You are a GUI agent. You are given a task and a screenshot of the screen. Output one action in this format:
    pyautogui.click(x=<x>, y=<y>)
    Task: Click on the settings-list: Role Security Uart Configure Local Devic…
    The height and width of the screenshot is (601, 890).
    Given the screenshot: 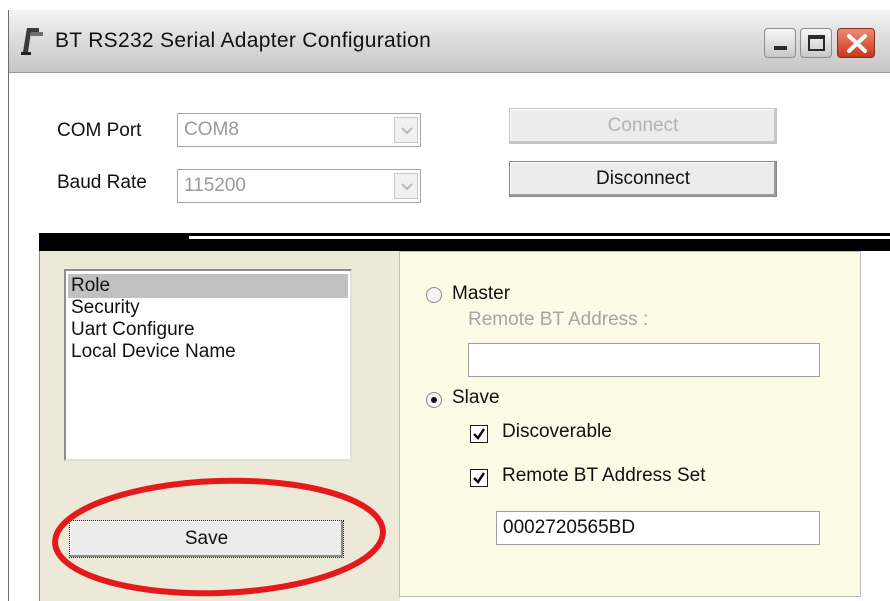 What is the action you would take?
    pyautogui.click(x=208, y=365)
    